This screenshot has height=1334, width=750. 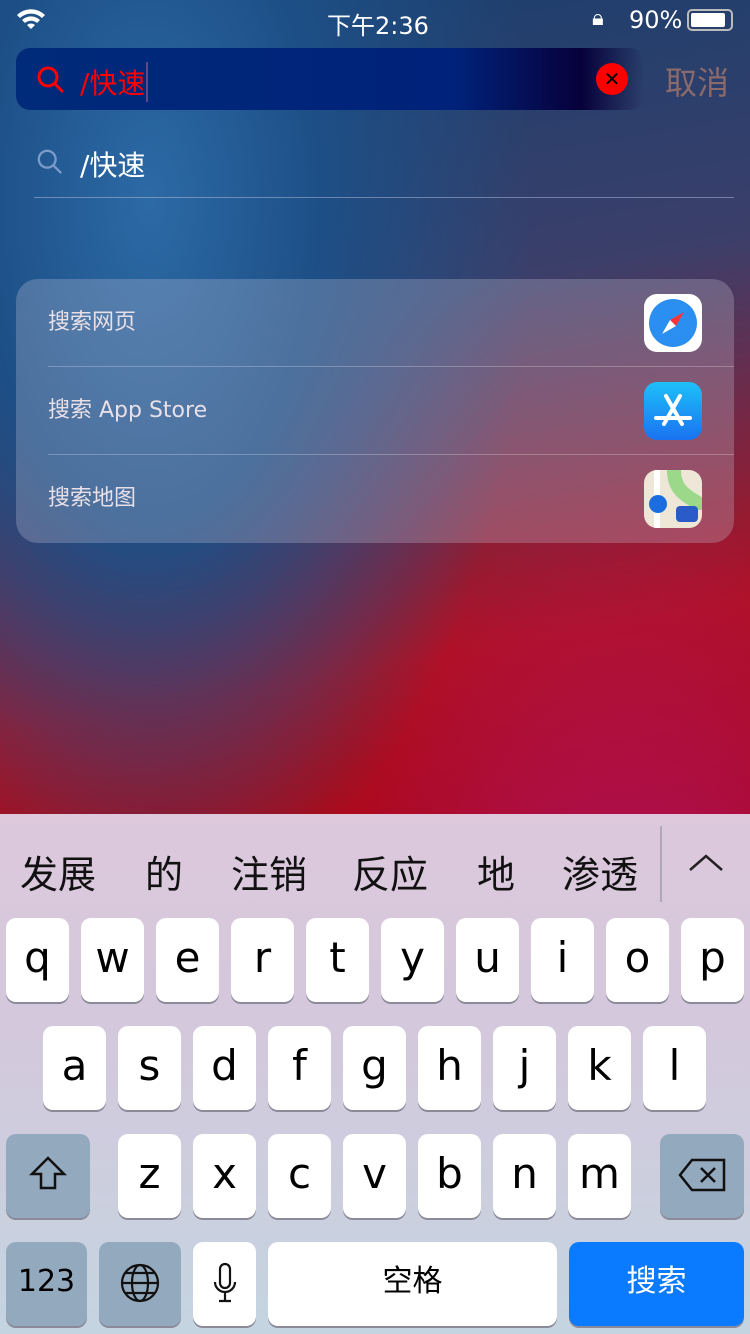 What do you see at coordinates (330, 79) in the screenshot?
I see `search-field: /快速` at bounding box center [330, 79].